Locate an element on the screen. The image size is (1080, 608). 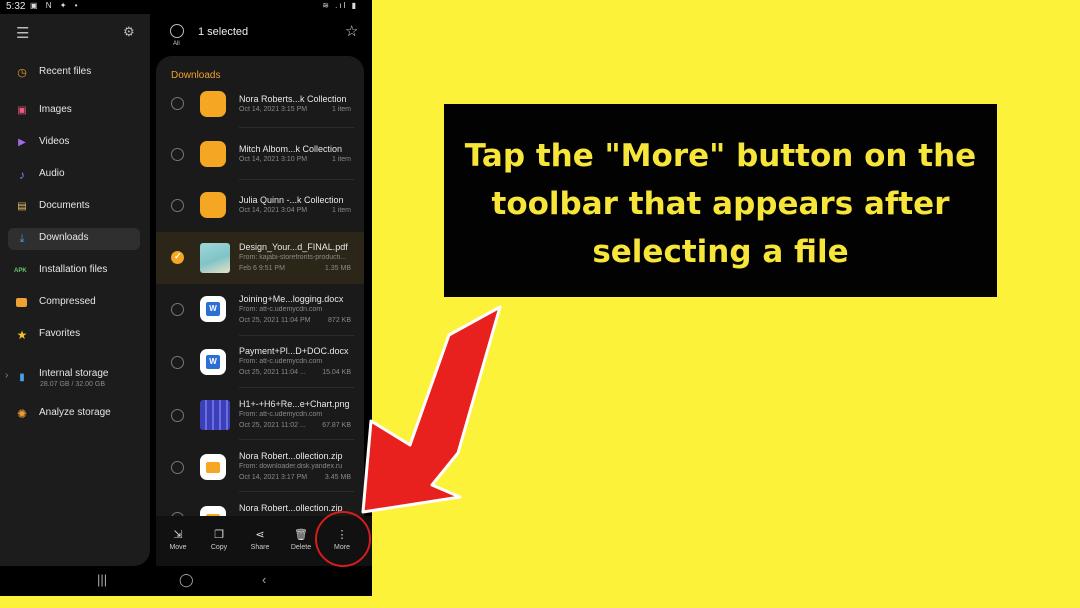
red-arrow-pointer is located at coordinates (431, 409).